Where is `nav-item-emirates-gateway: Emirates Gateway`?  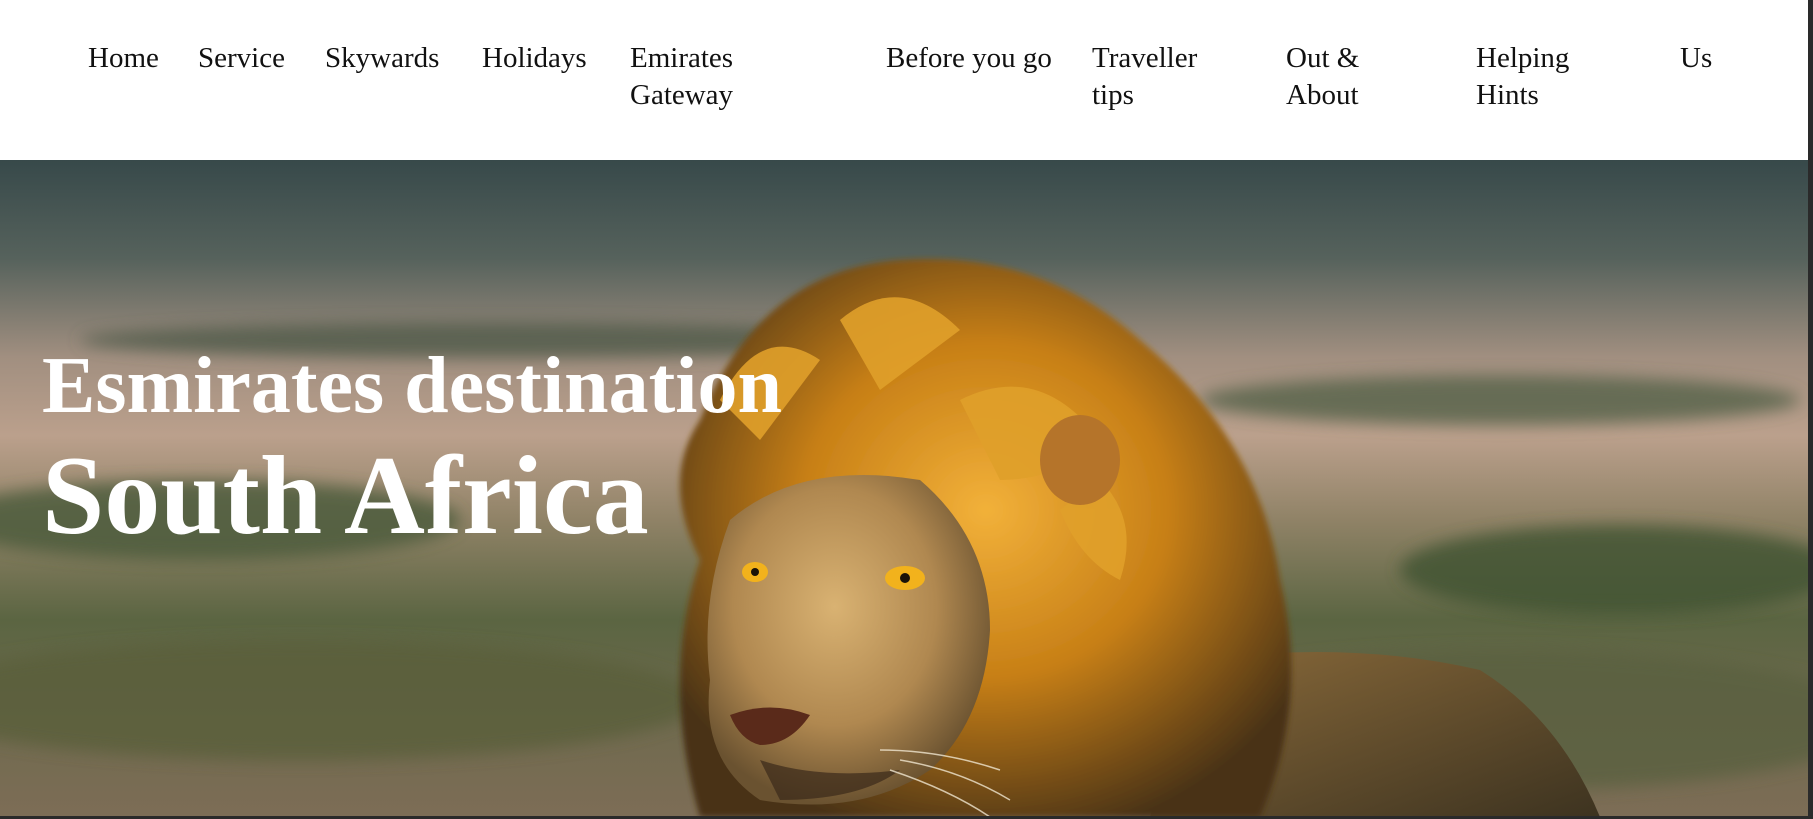 nav-item-emirates-gateway: Emirates Gateway is located at coordinates (695, 77).